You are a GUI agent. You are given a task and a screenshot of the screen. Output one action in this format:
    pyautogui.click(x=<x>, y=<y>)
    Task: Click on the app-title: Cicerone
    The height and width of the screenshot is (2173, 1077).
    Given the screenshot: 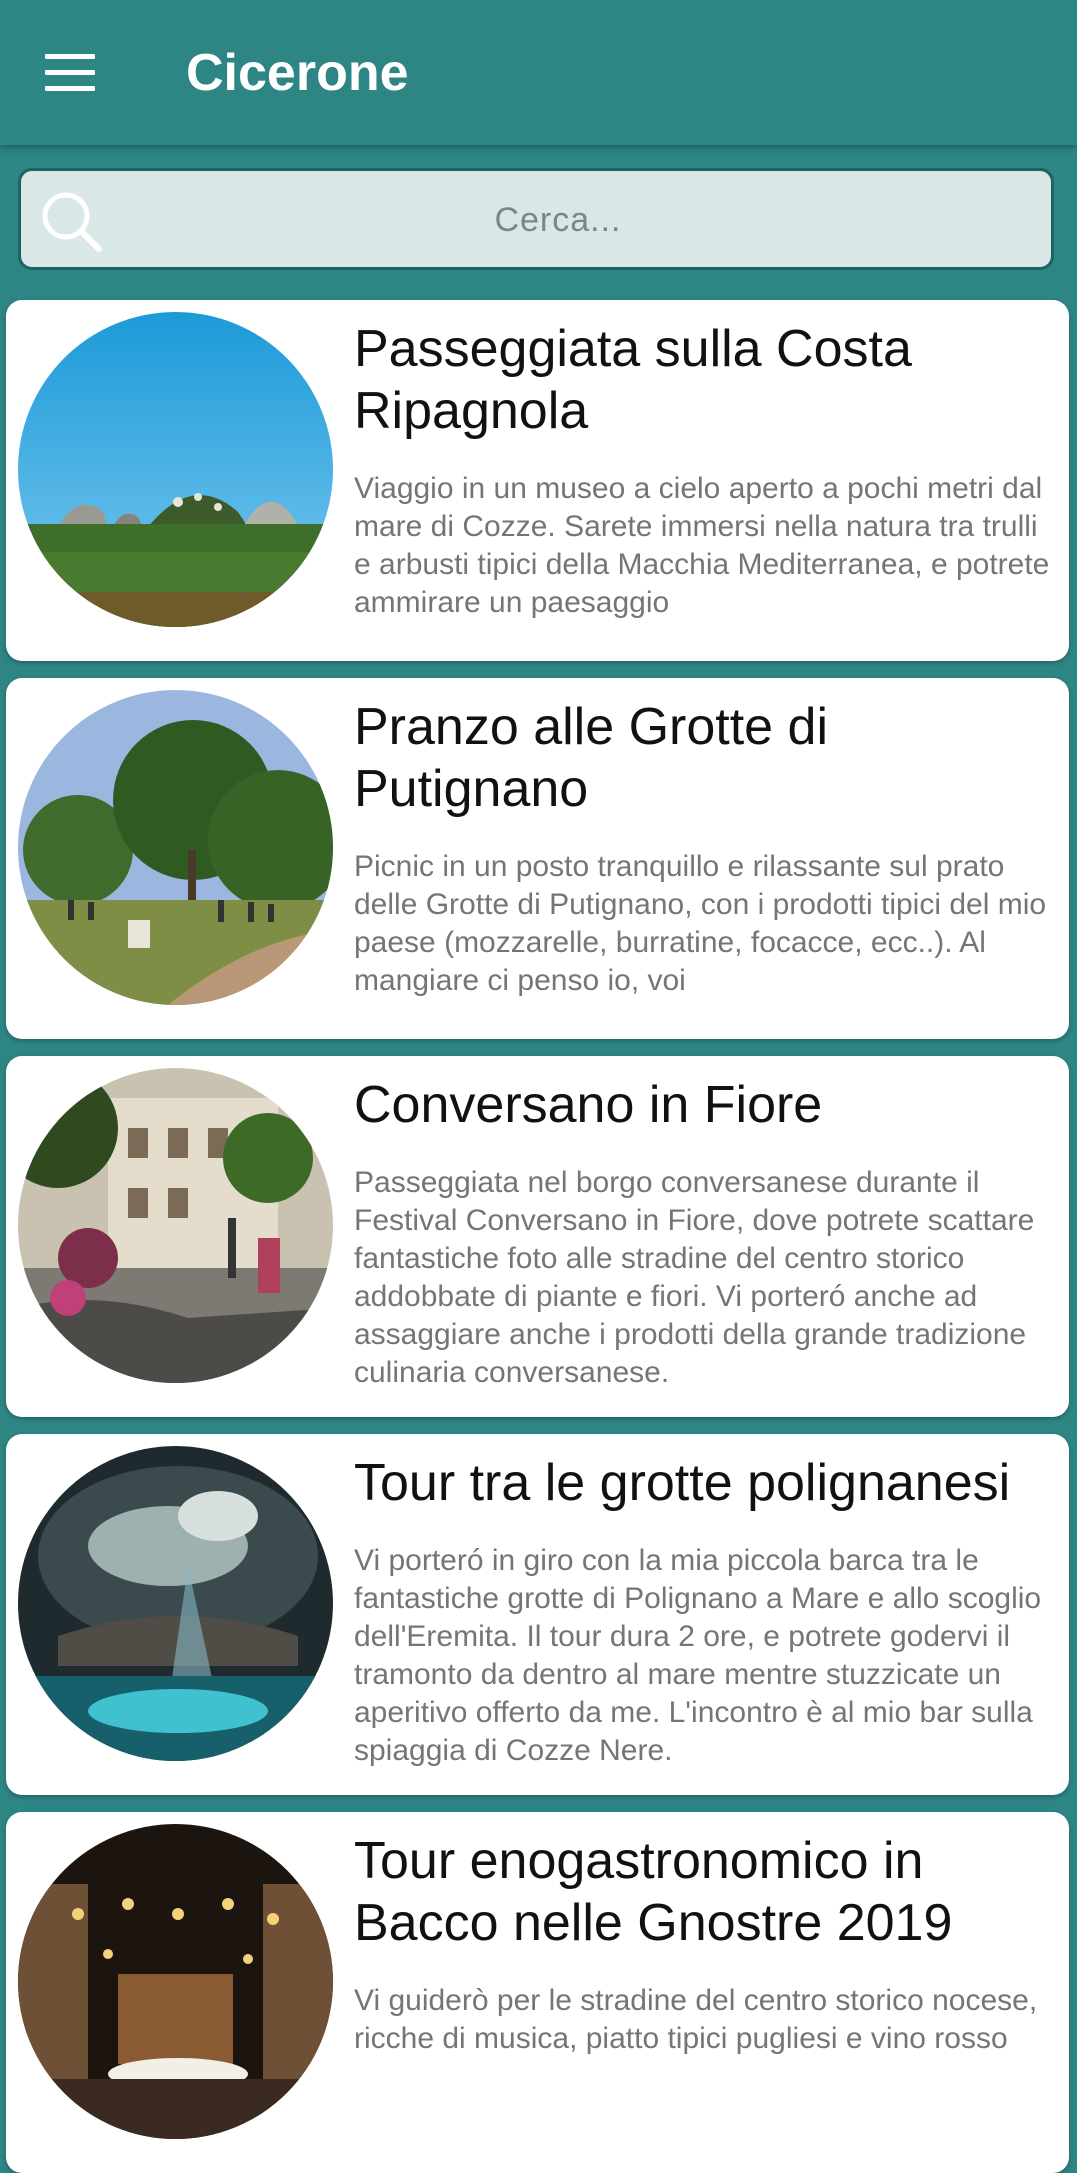 What is the action you would take?
    pyautogui.click(x=297, y=73)
    